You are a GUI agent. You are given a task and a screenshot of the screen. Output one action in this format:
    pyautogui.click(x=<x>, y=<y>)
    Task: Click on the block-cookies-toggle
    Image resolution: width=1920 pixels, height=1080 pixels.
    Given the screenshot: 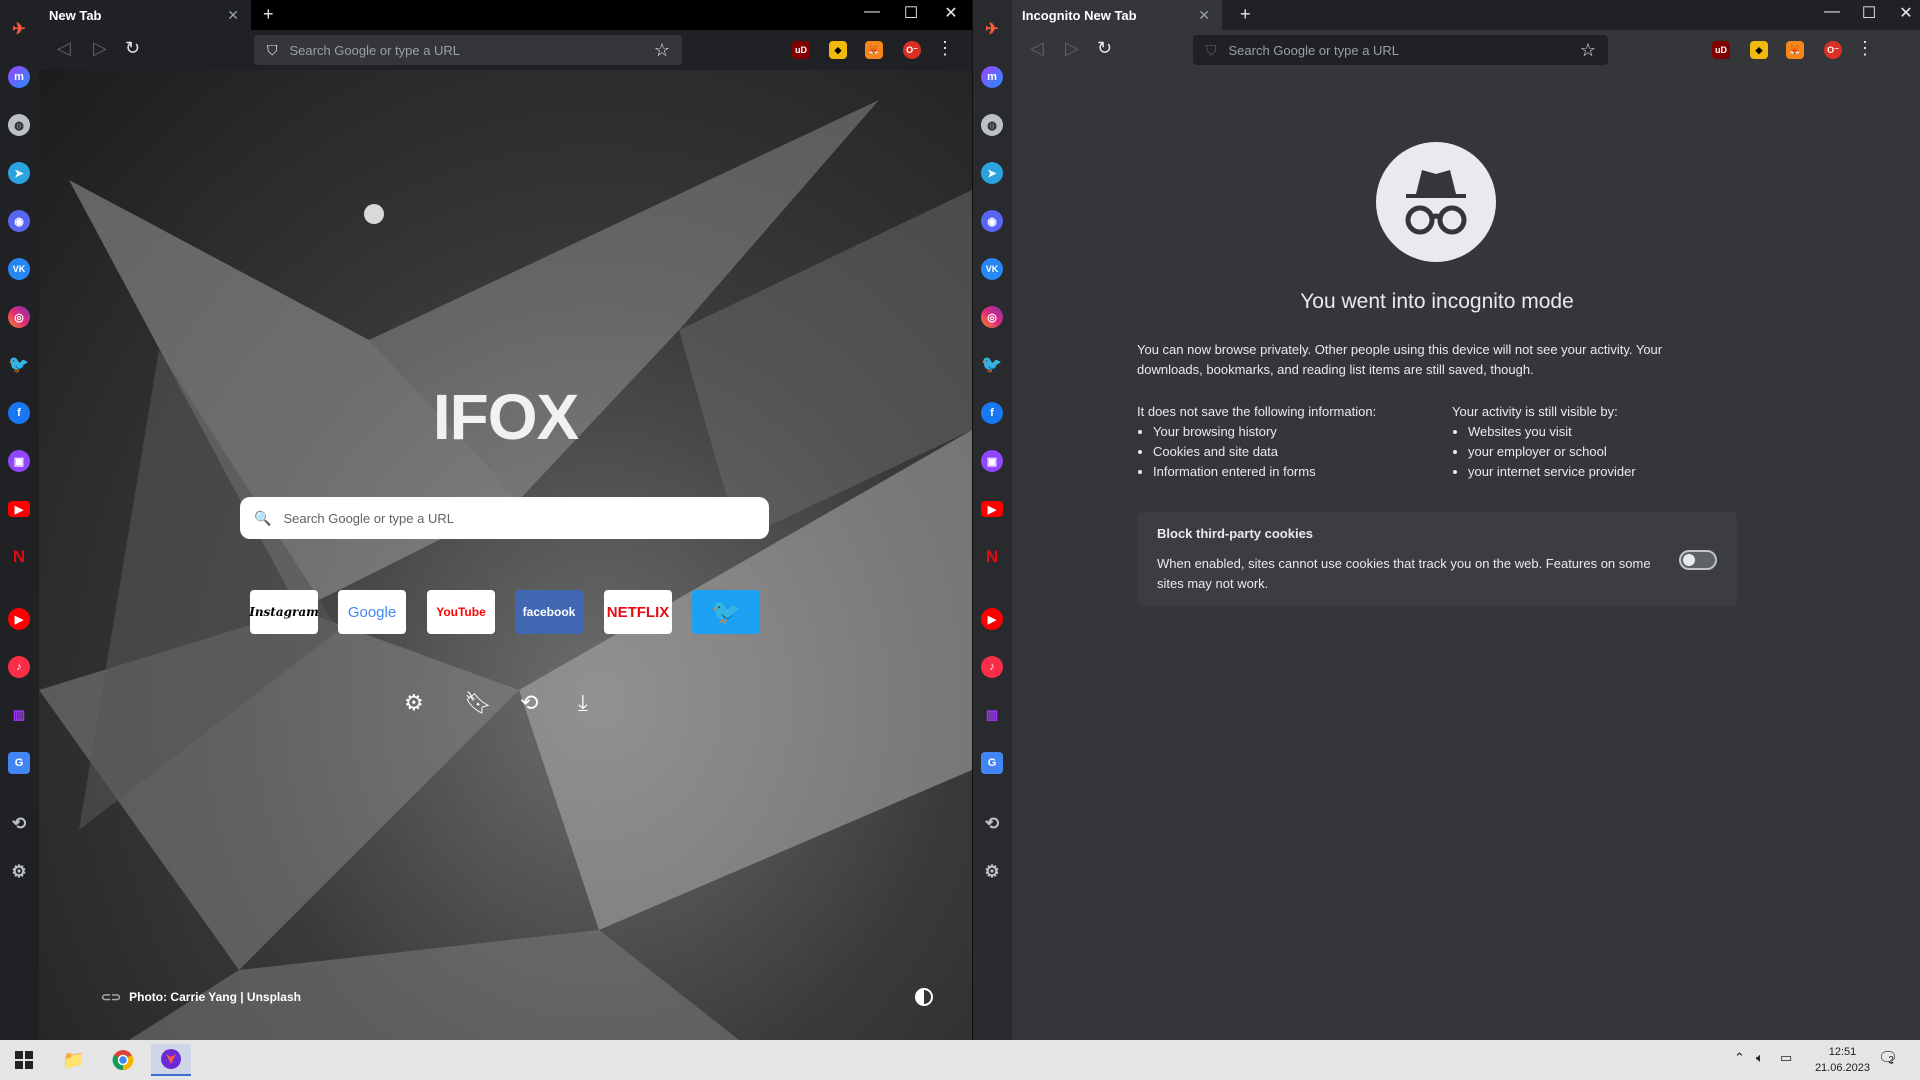 What is the action you would take?
    pyautogui.click(x=1698, y=560)
    